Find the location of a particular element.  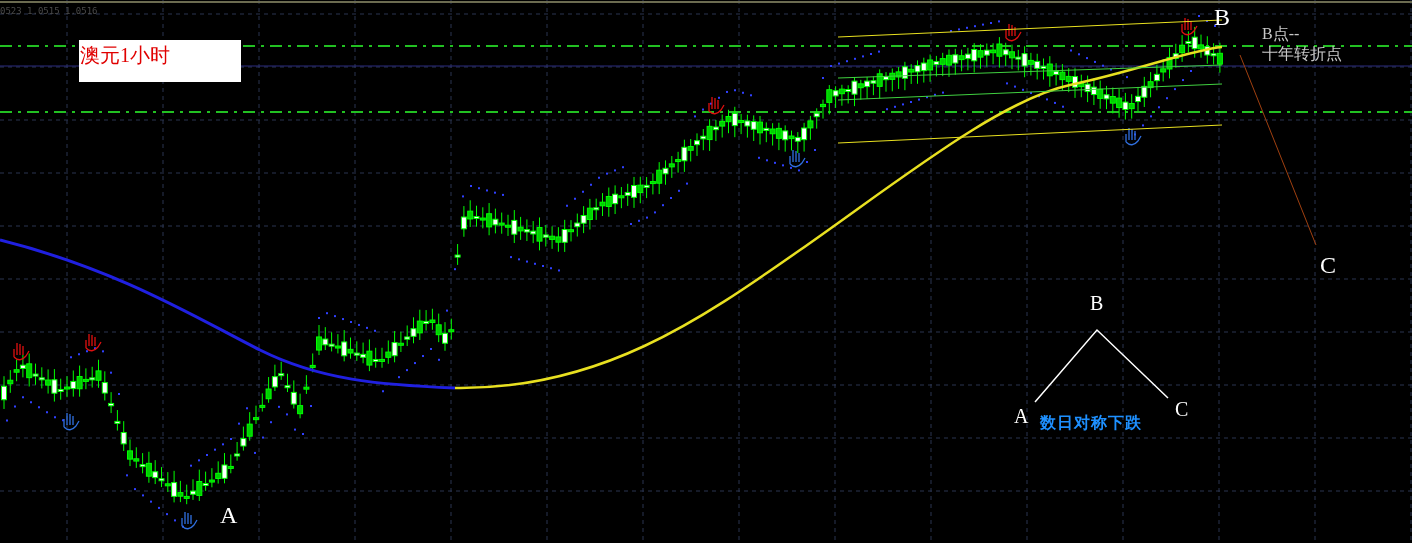

point-label: A is located at coordinates (229, 515).